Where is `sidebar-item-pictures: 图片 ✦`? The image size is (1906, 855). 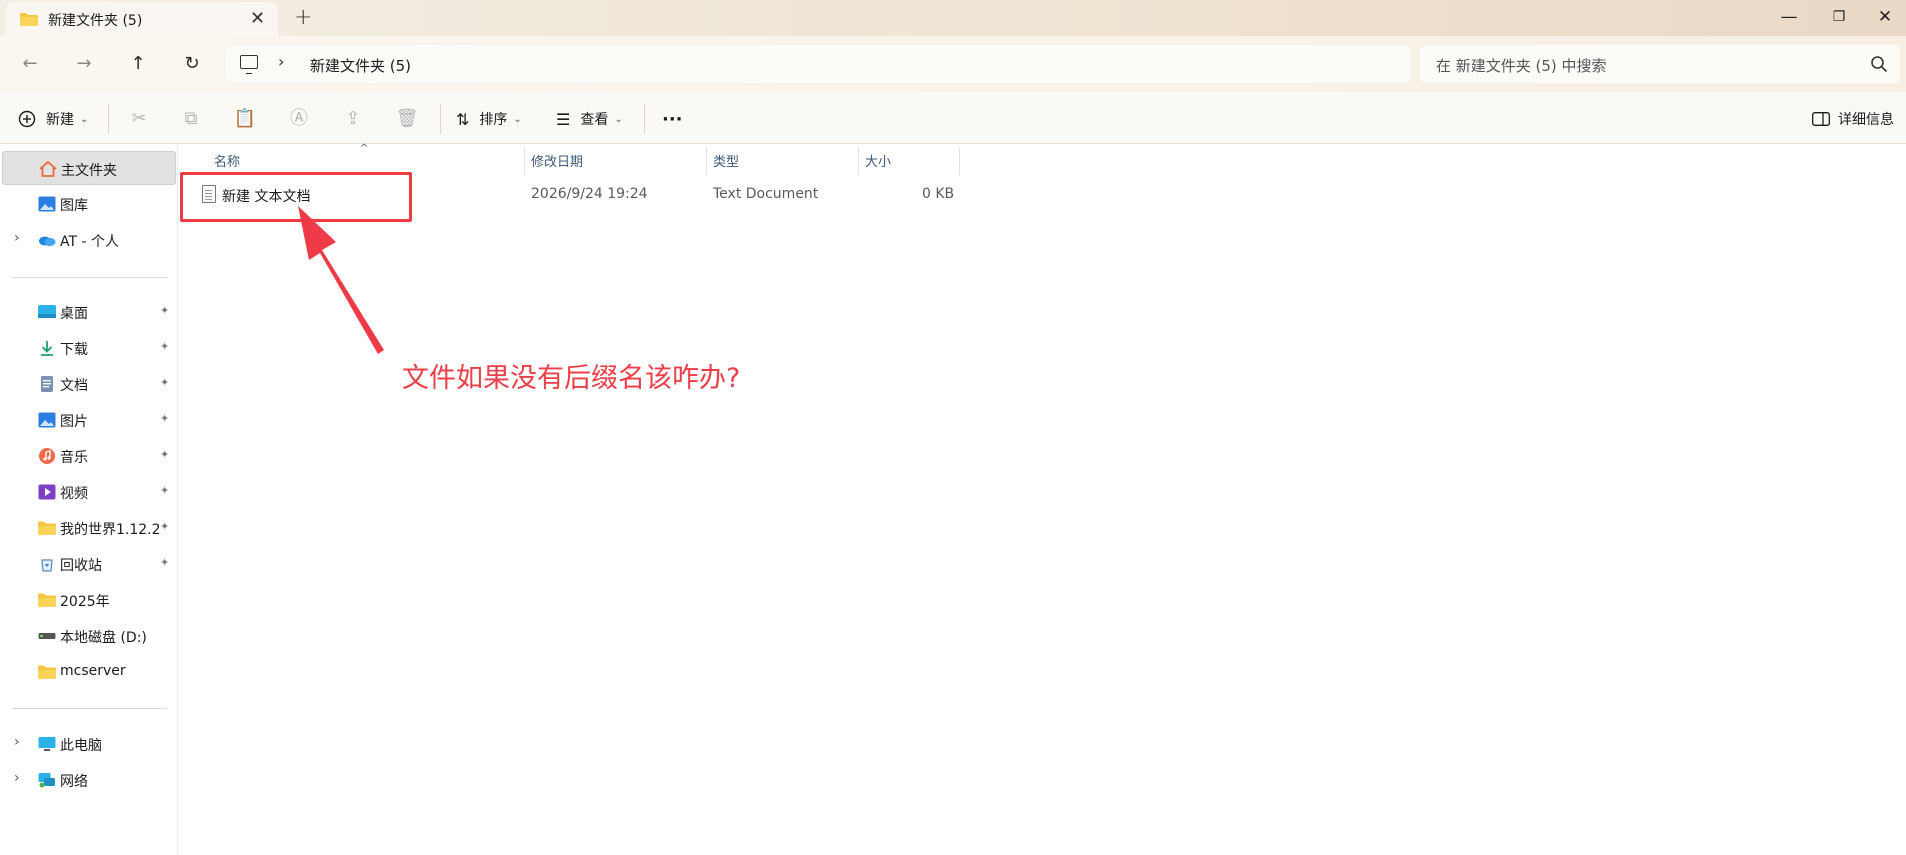
sidebar-item-pictures: 图片 ✦ is located at coordinates (89, 420).